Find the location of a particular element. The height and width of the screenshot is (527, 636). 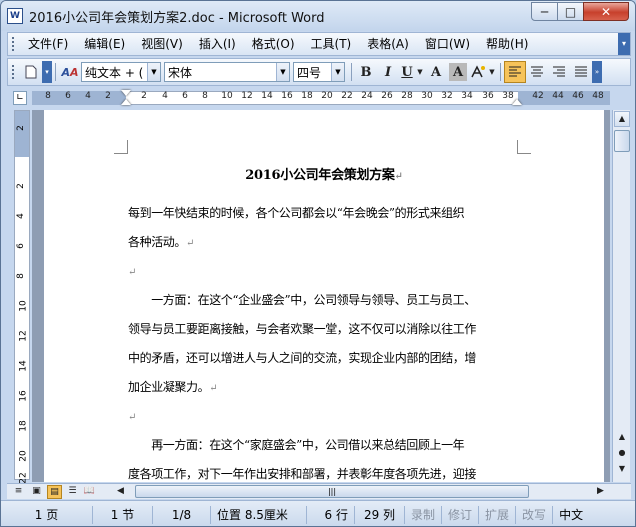

document-line: 再一方面：在这个“家庭盛会”中，公司借以来总结回顾上一年 is located at coordinates (327, 445).